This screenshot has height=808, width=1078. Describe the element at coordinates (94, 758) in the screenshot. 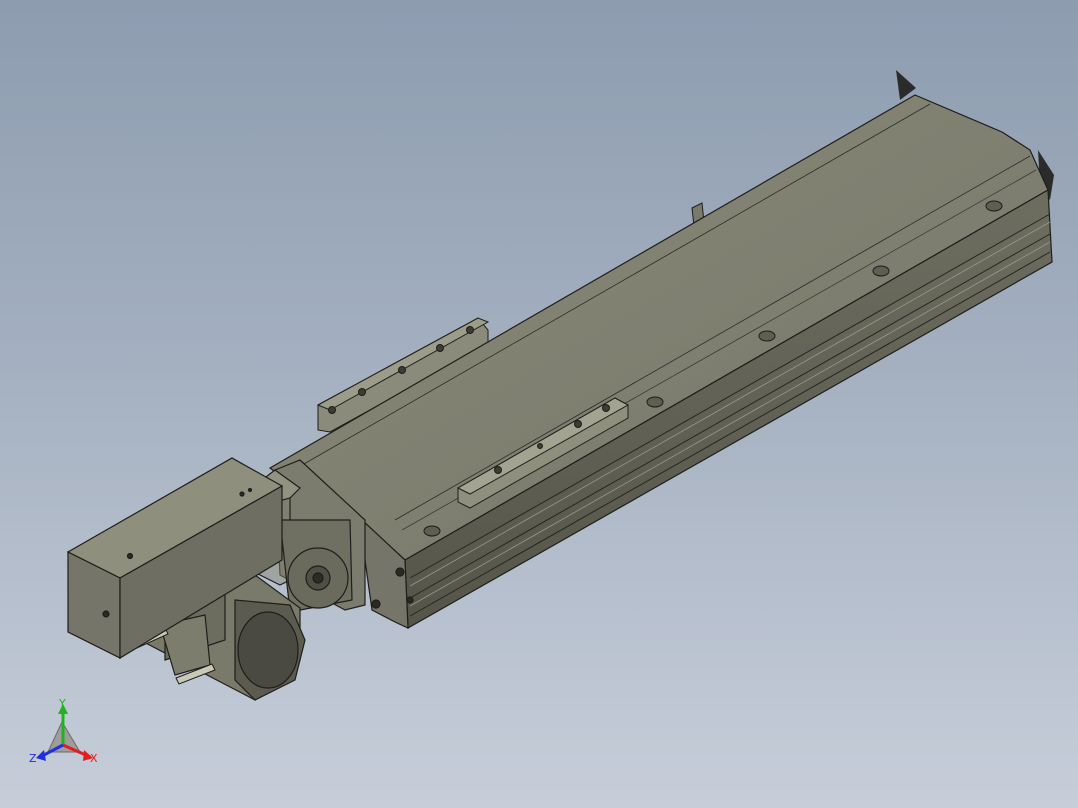

I see `x-axis-label: X` at that location.